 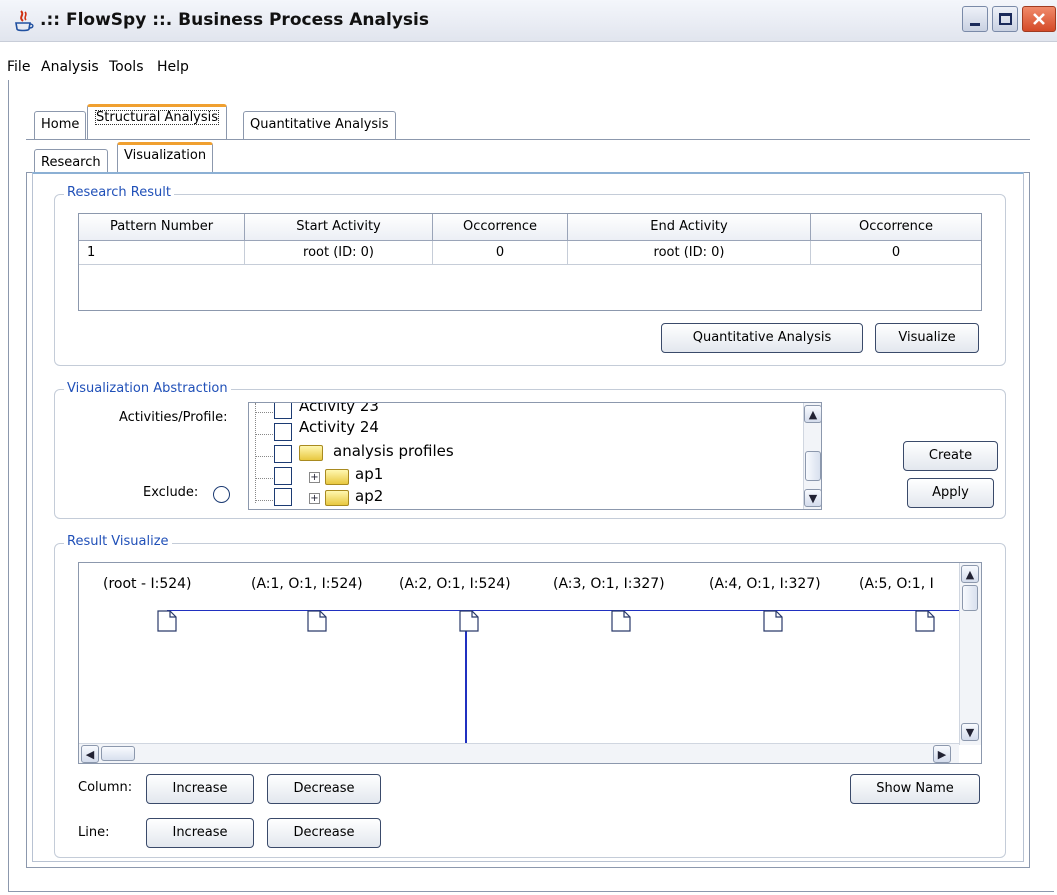 I want to click on menu-tools: Tools, so click(x=126, y=67).